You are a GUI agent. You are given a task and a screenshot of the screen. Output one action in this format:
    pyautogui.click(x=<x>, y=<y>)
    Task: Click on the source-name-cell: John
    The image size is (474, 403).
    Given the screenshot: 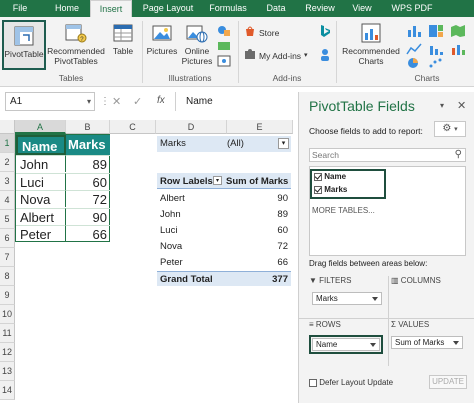 What is the action you would take?
    pyautogui.click(x=41, y=163)
    